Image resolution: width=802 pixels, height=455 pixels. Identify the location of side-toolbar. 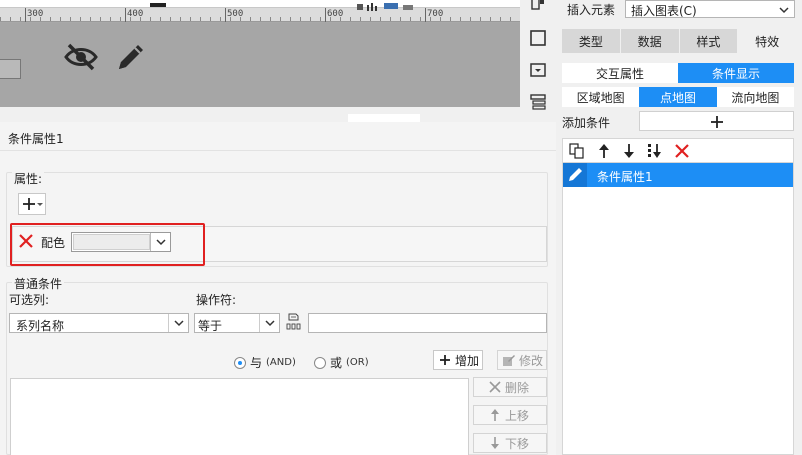
(538, 61).